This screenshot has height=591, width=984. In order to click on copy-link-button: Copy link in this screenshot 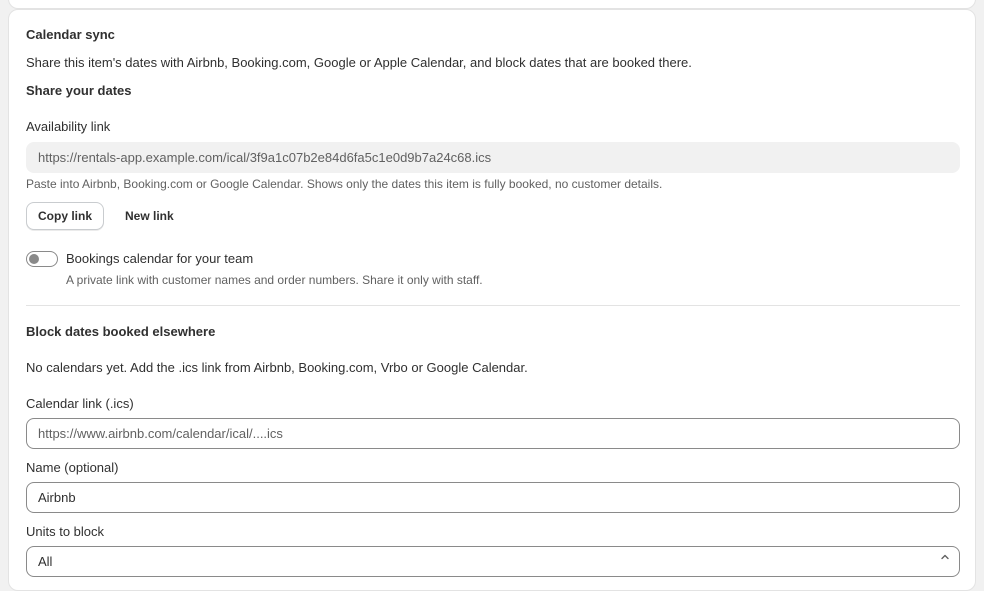, I will do `click(65, 216)`.